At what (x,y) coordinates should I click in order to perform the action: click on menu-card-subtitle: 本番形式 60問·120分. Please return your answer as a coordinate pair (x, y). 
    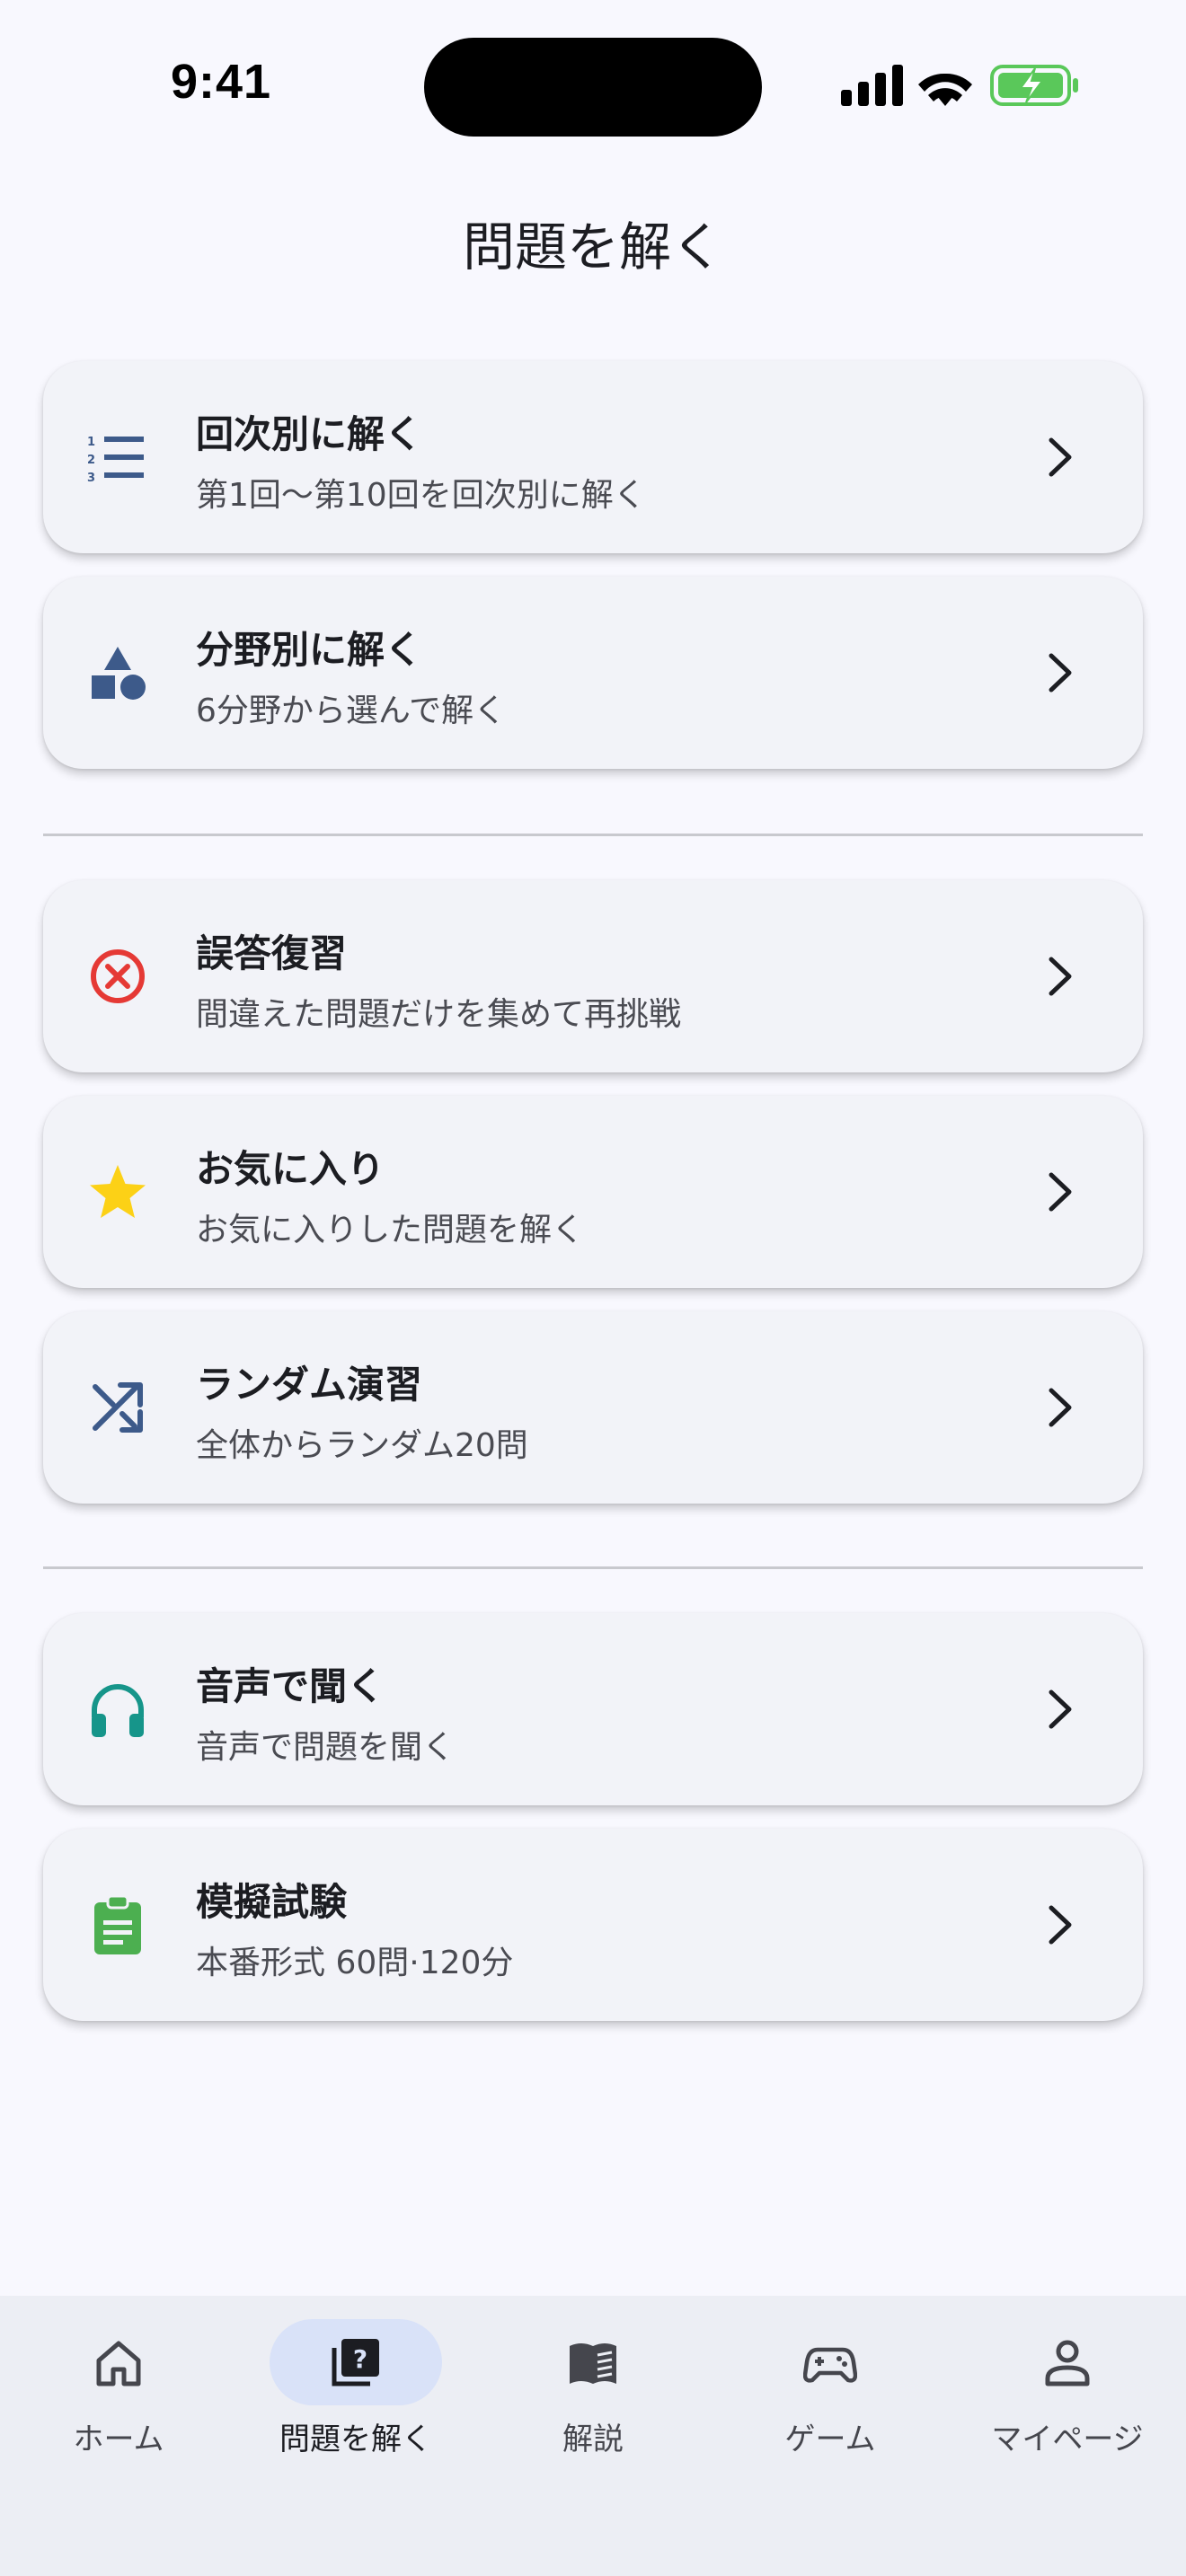
    Looking at the image, I should click on (355, 1963).